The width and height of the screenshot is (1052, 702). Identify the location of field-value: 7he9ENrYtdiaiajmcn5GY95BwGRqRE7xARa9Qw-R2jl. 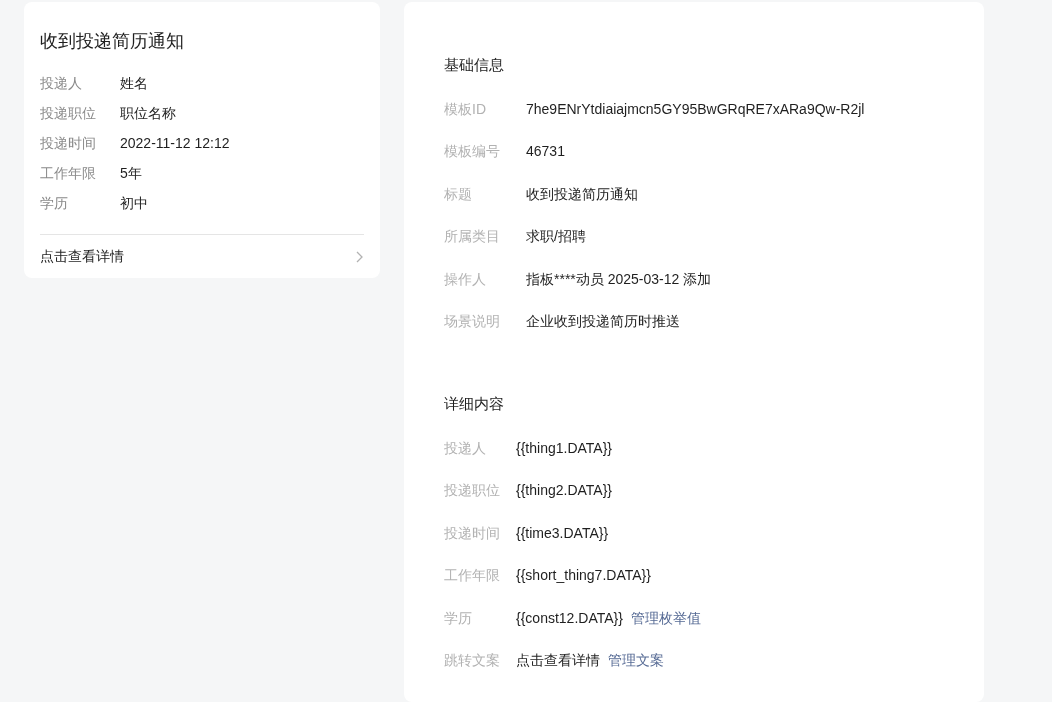
(695, 109).